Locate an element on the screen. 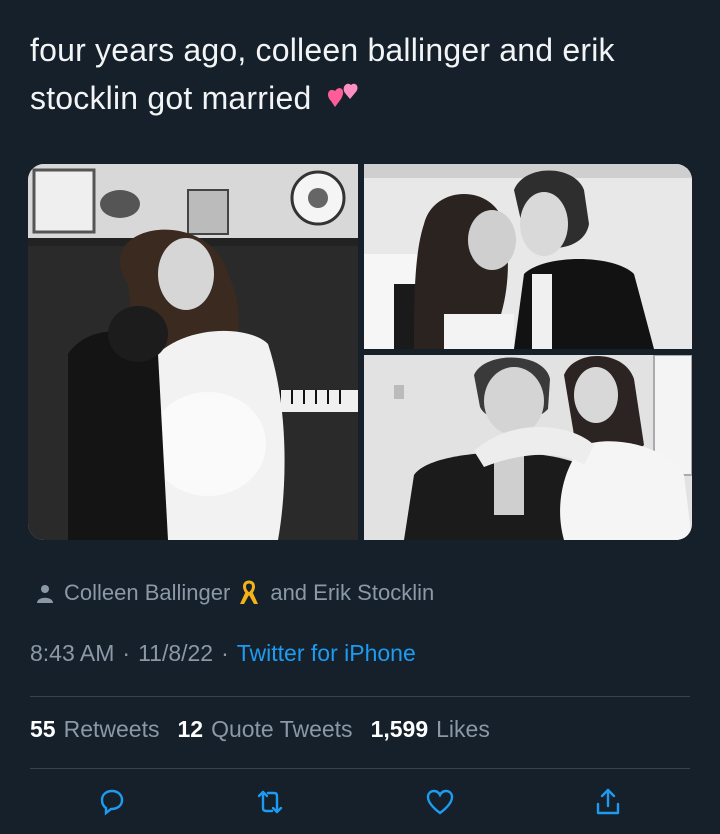 The height and width of the screenshot is (834, 720). quotes-label: Quote Tweets is located at coordinates (282, 729).